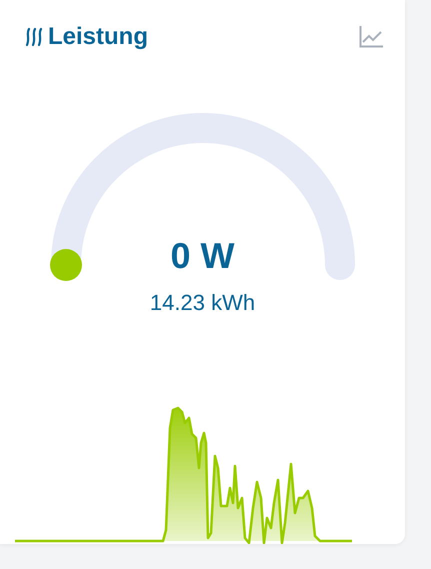 This screenshot has width=431, height=569. I want to click on power-value: 0 W, so click(202, 255).